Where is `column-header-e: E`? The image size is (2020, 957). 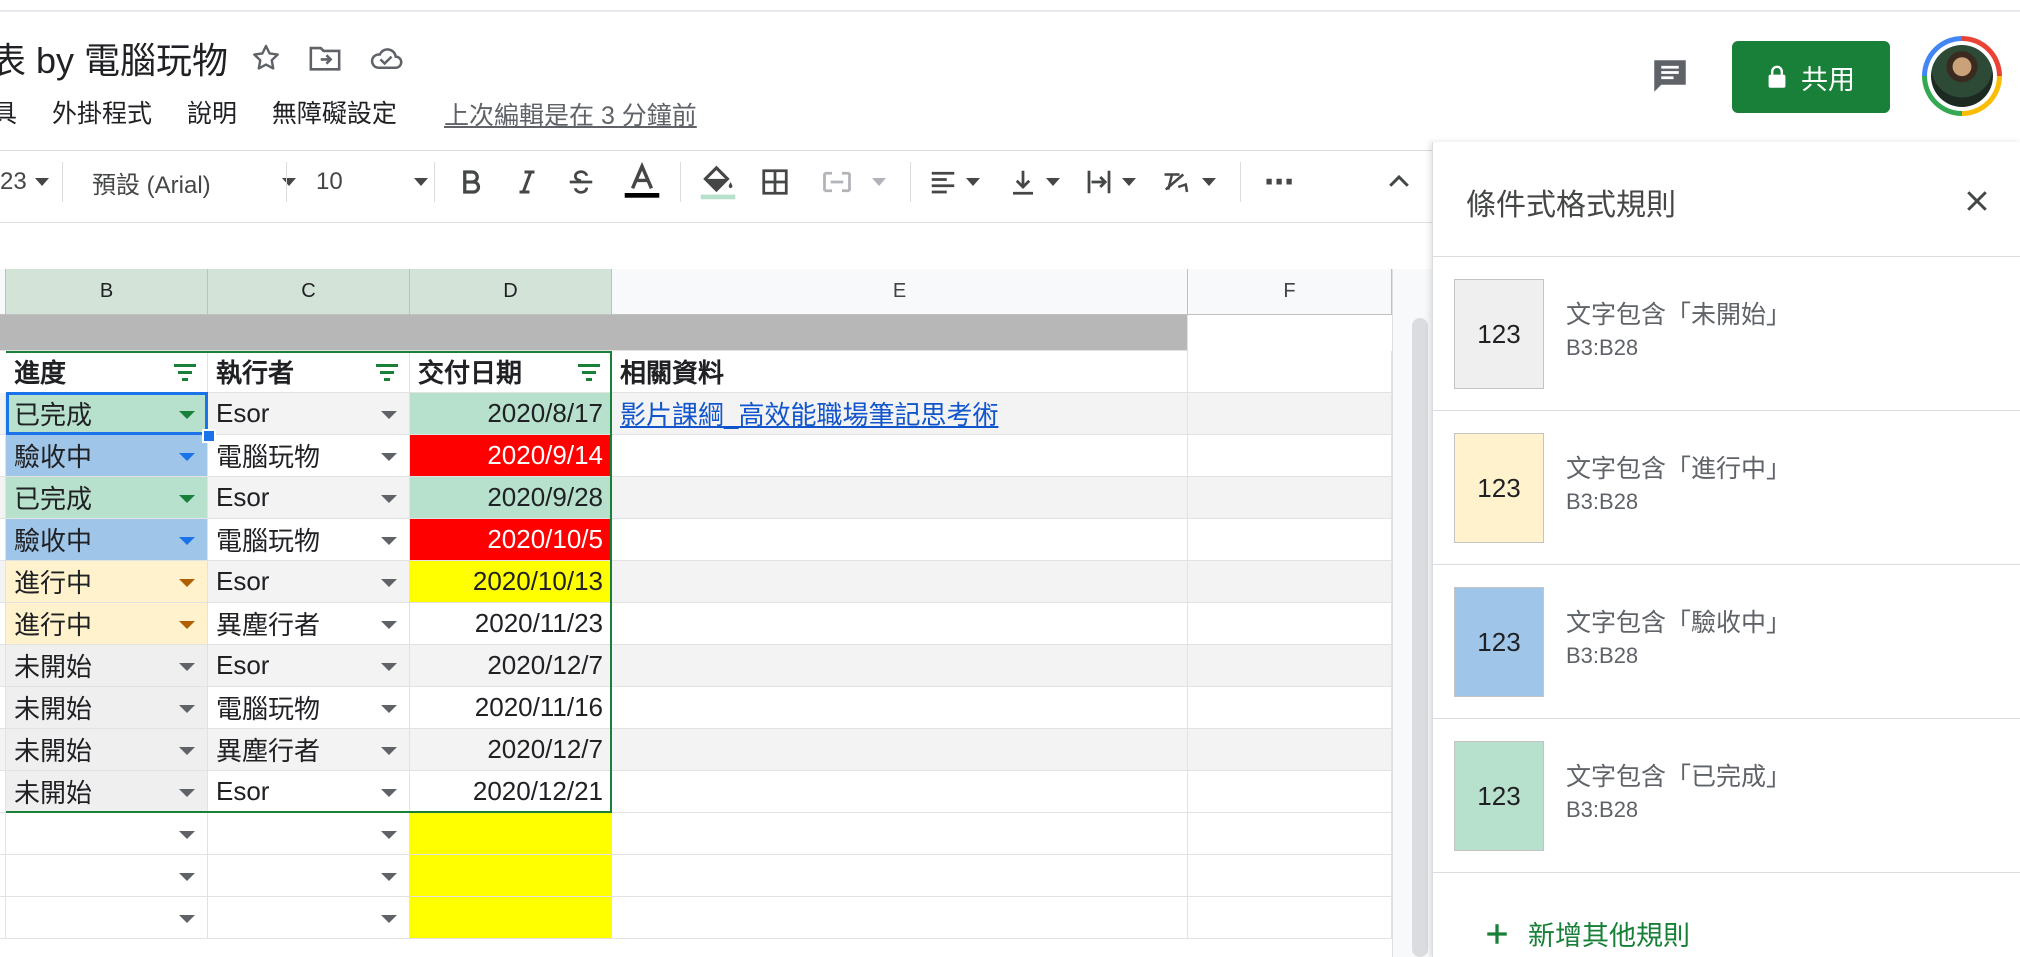 column-header-e: E is located at coordinates (900, 292).